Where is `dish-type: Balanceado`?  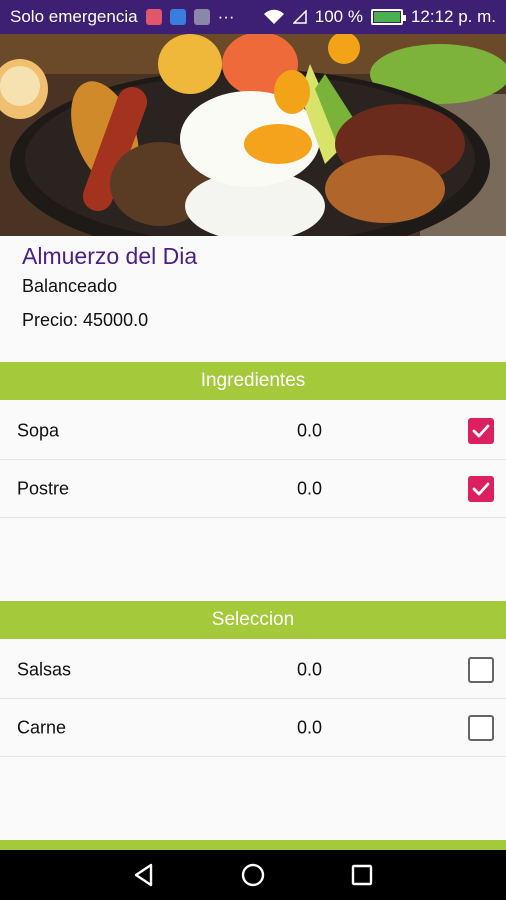 dish-type: Balanceado is located at coordinates (70, 286).